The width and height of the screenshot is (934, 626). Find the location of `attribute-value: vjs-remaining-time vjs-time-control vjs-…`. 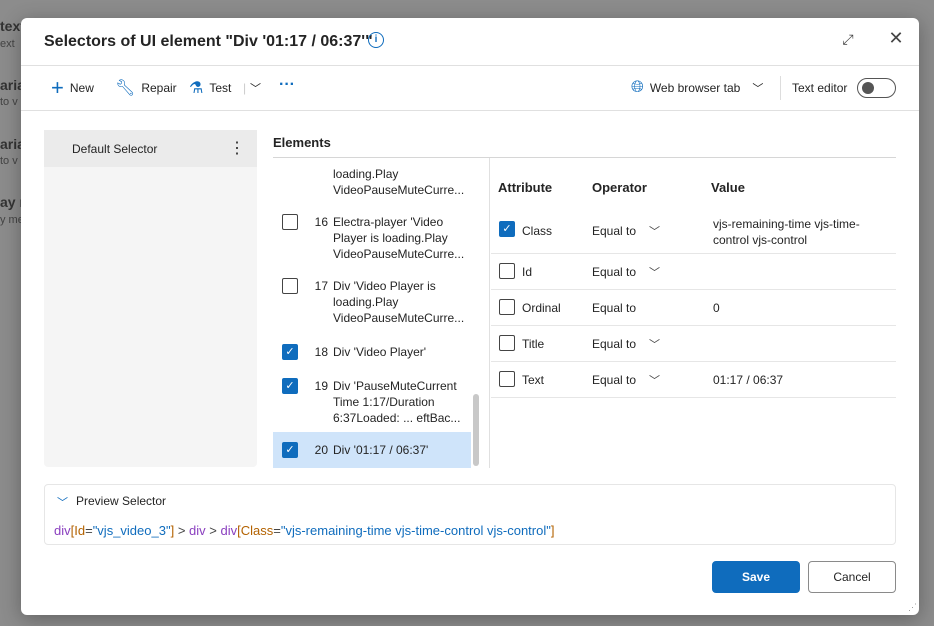

attribute-value: vjs-remaining-time vjs-time-control vjs-… is located at coordinates (800, 232).